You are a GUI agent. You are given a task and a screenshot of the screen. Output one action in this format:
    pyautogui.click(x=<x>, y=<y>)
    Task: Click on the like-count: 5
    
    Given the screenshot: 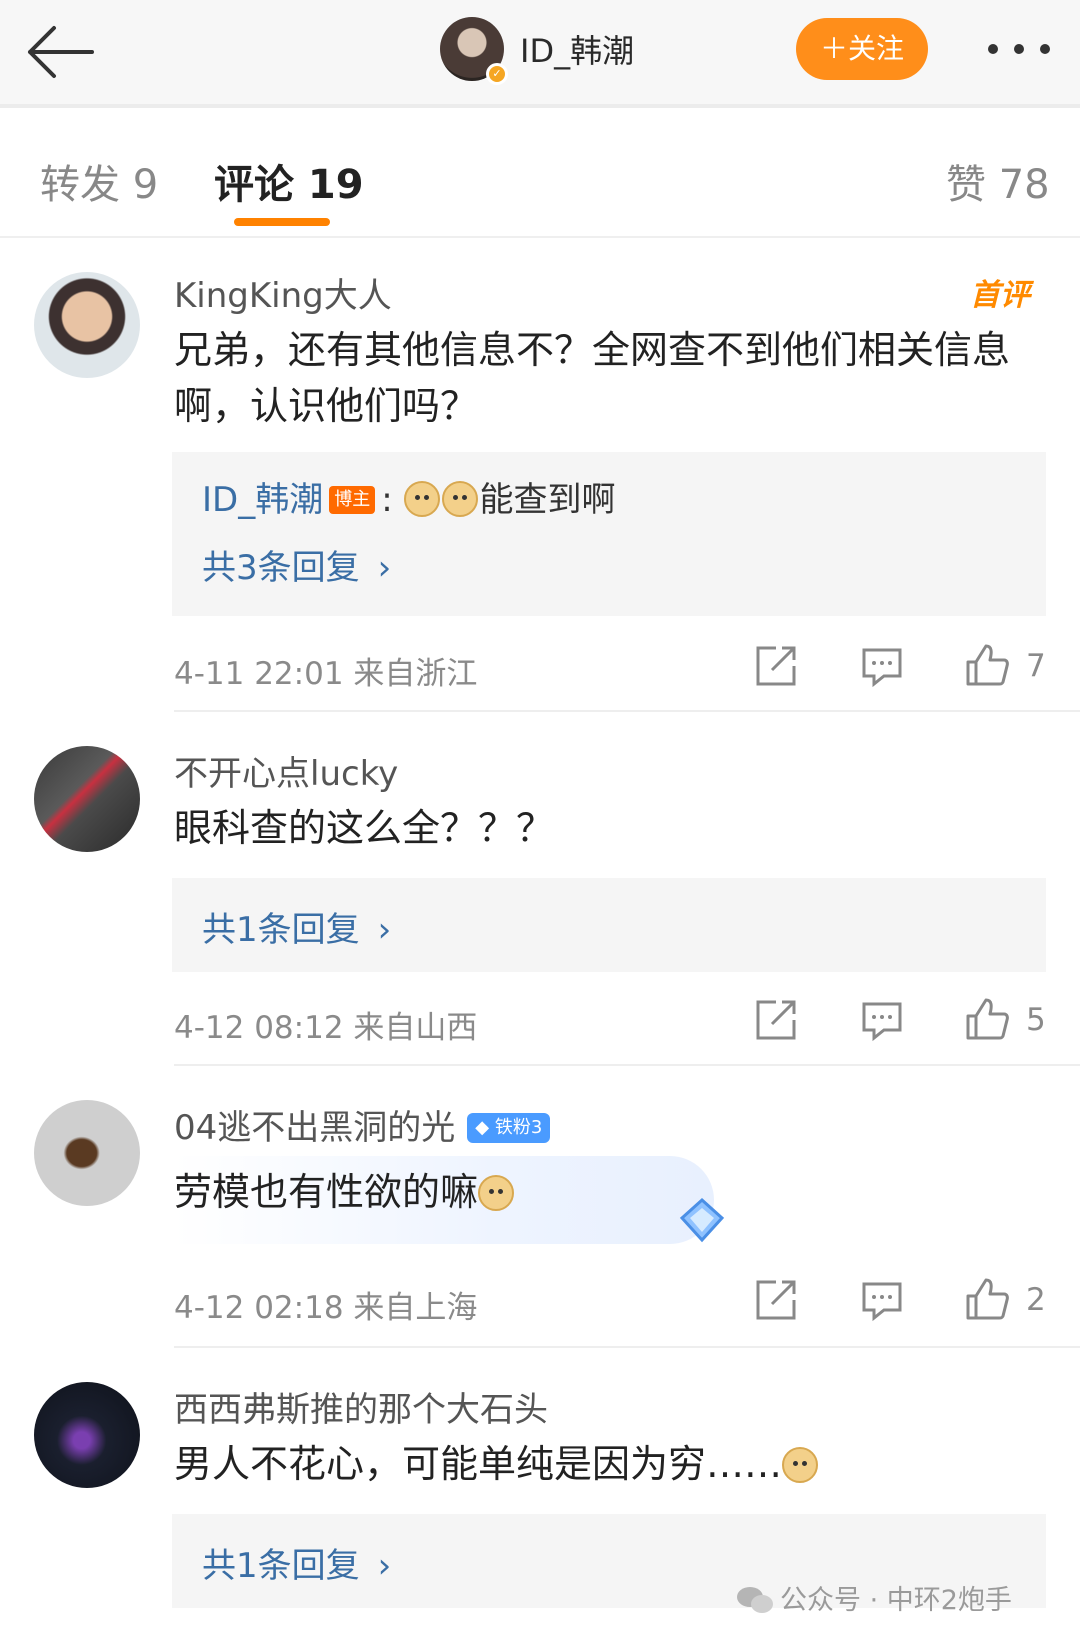 What is the action you would take?
    pyautogui.click(x=1036, y=1020)
    